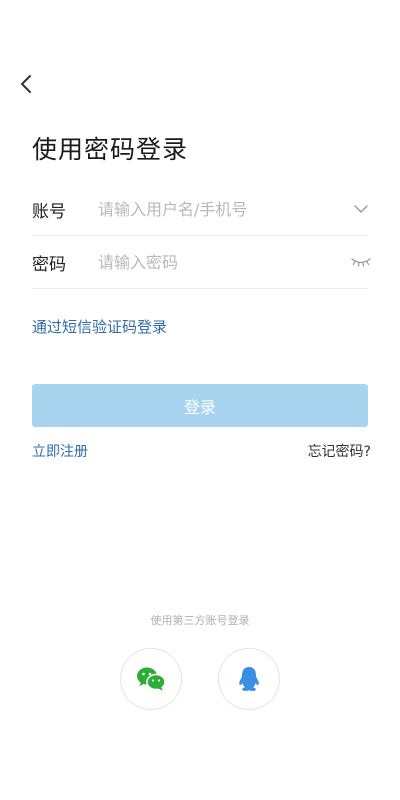 The height and width of the screenshot is (800, 400). I want to click on wechat-icon, so click(151, 679).